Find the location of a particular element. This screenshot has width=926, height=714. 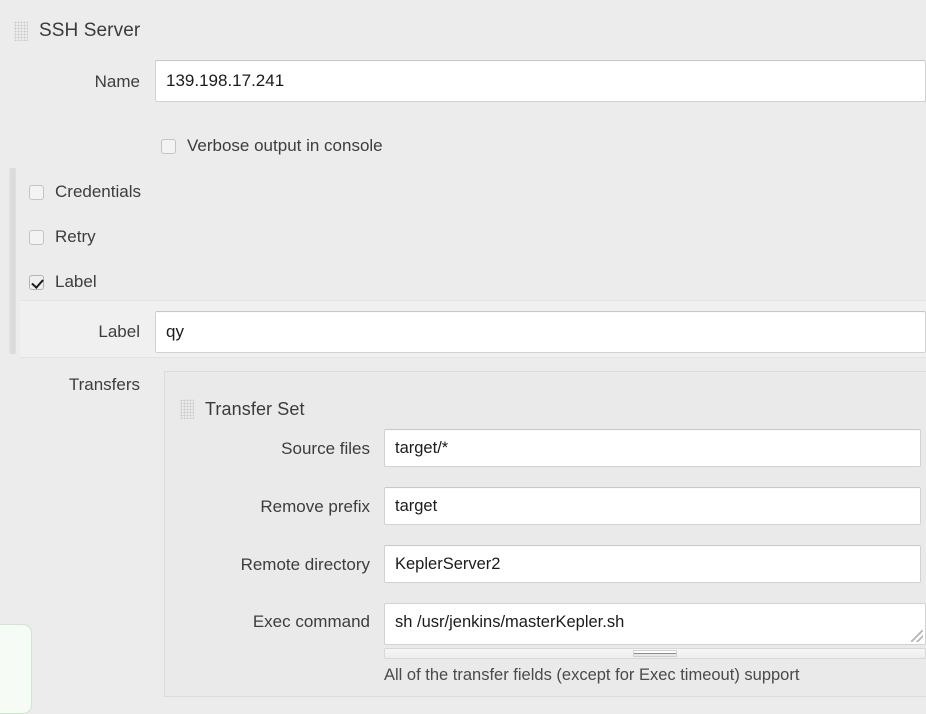

verbose-output-label: Verbose output in console is located at coordinates (285, 145).